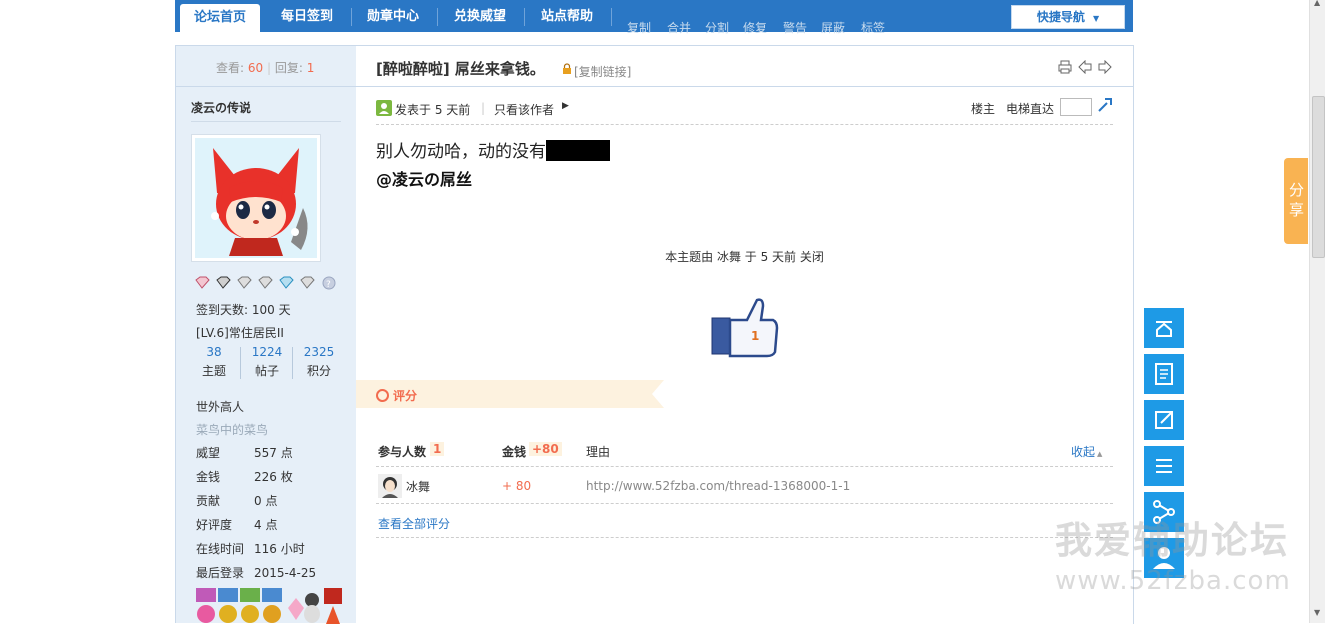  Describe the element at coordinates (1085, 68) in the screenshot. I see `prev-thread-icon` at that location.